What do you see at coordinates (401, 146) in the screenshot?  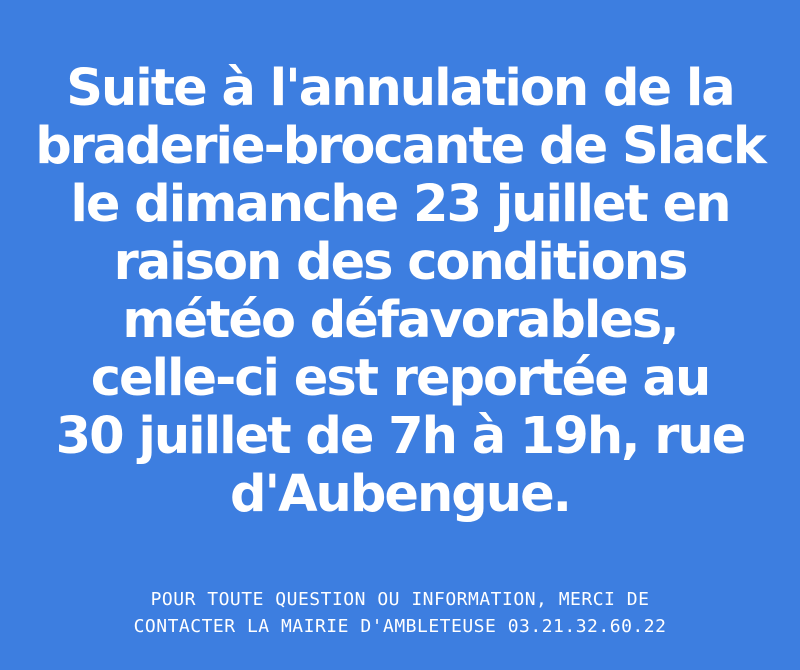 I see `announcement-line: braderie-brocante de Slack` at bounding box center [401, 146].